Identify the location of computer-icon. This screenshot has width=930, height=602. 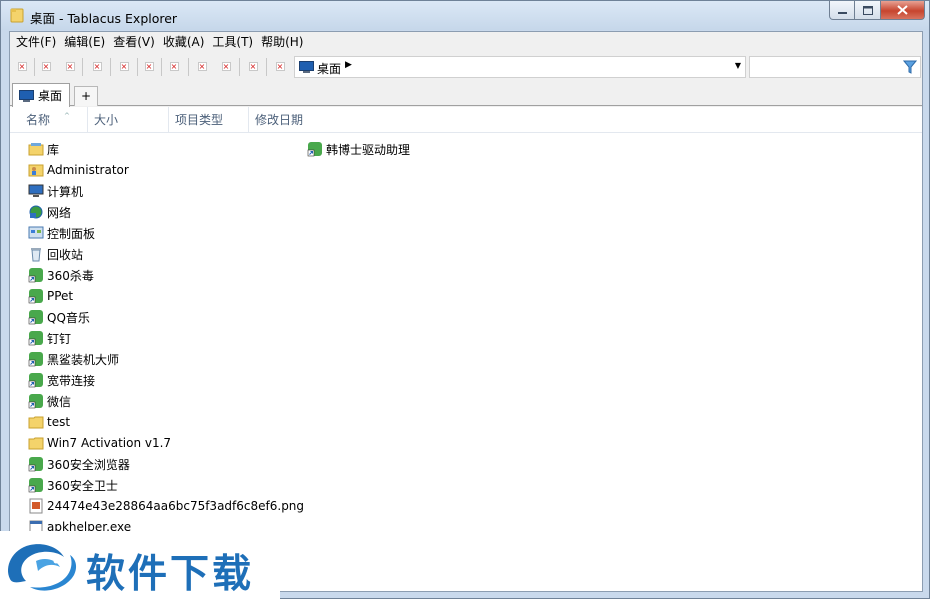
(36, 190).